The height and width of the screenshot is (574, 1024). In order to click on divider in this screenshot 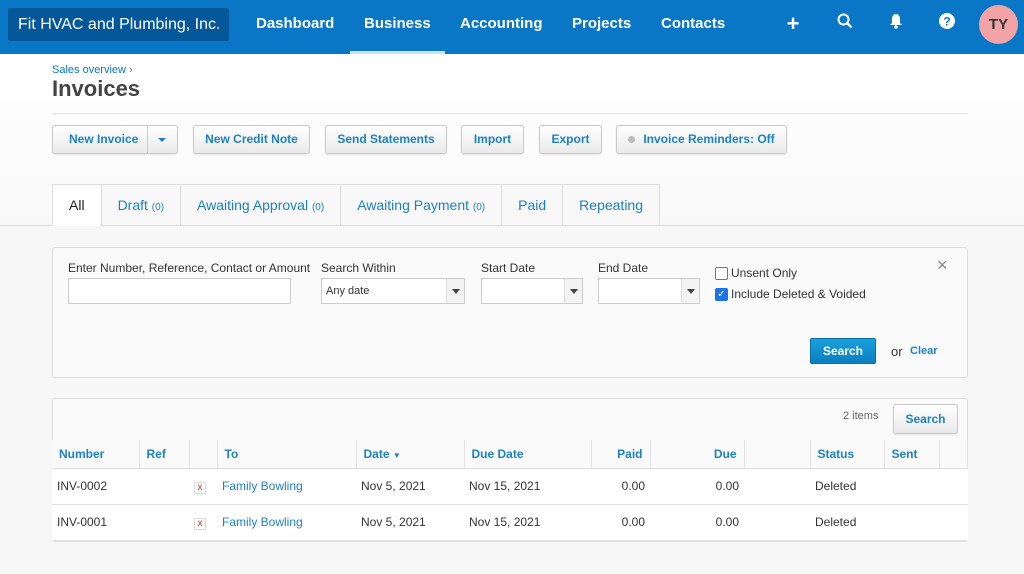, I will do `click(510, 113)`.